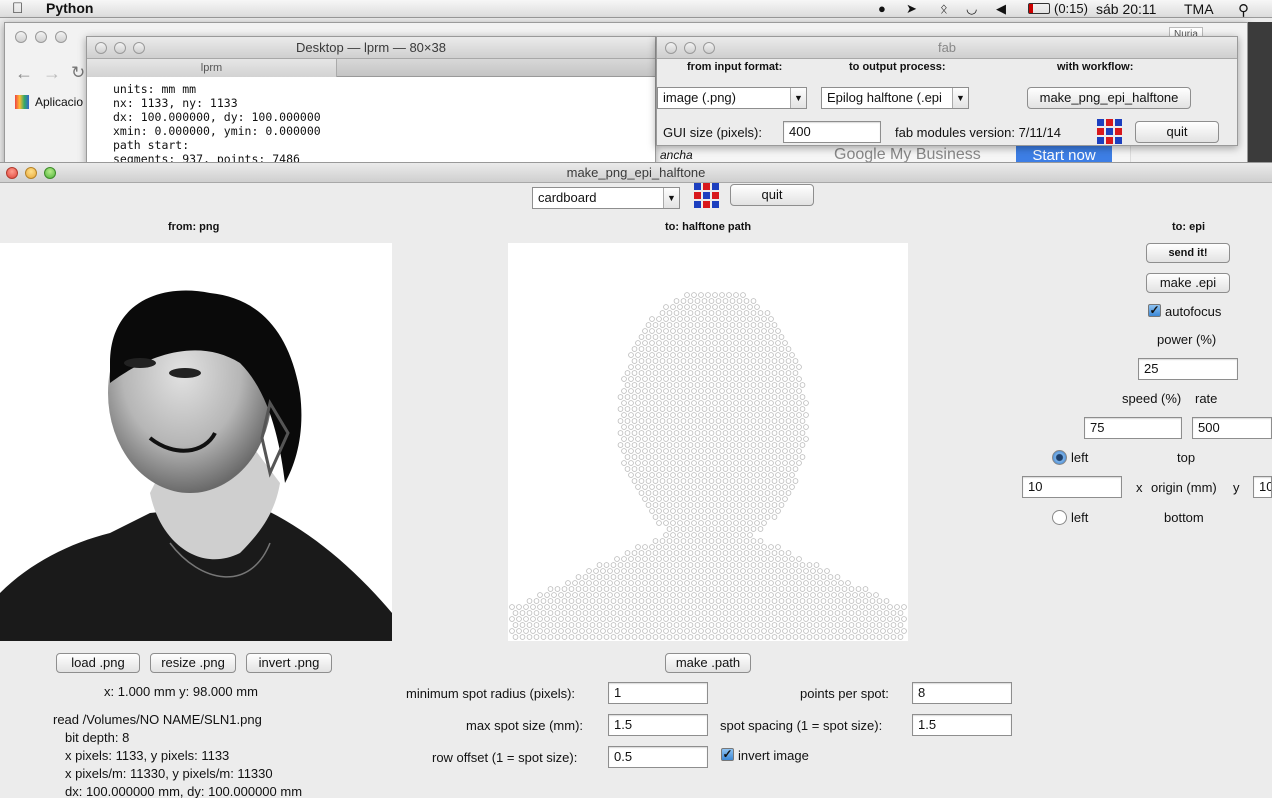 This screenshot has width=1272, height=798. I want to click on main-close-button, so click(12, 173).